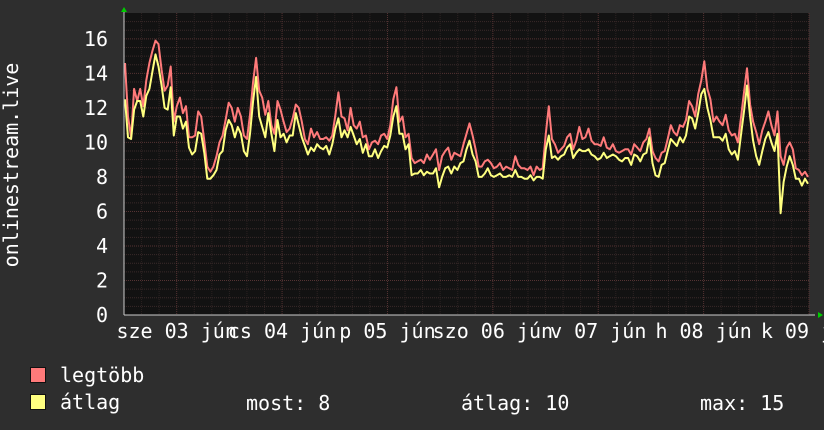 The width and height of the screenshot is (824, 430). What do you see at coordinates (38, 402) in the screenshot?
I see `legend-swatch-avg` at bounding box center [38, 402].